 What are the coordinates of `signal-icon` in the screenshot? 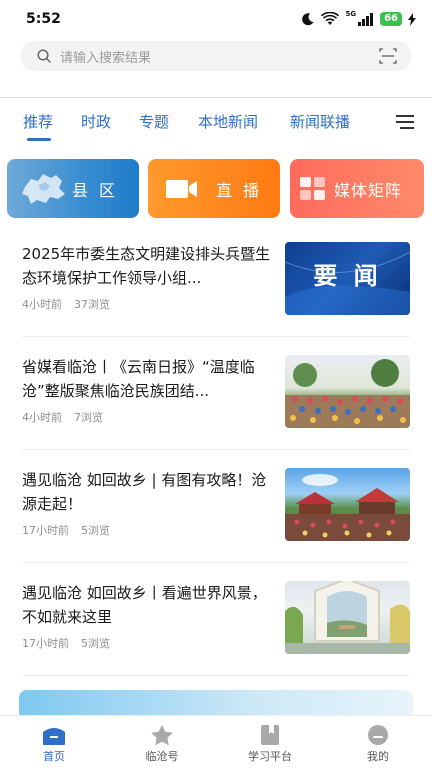 It's located at (366, 19).